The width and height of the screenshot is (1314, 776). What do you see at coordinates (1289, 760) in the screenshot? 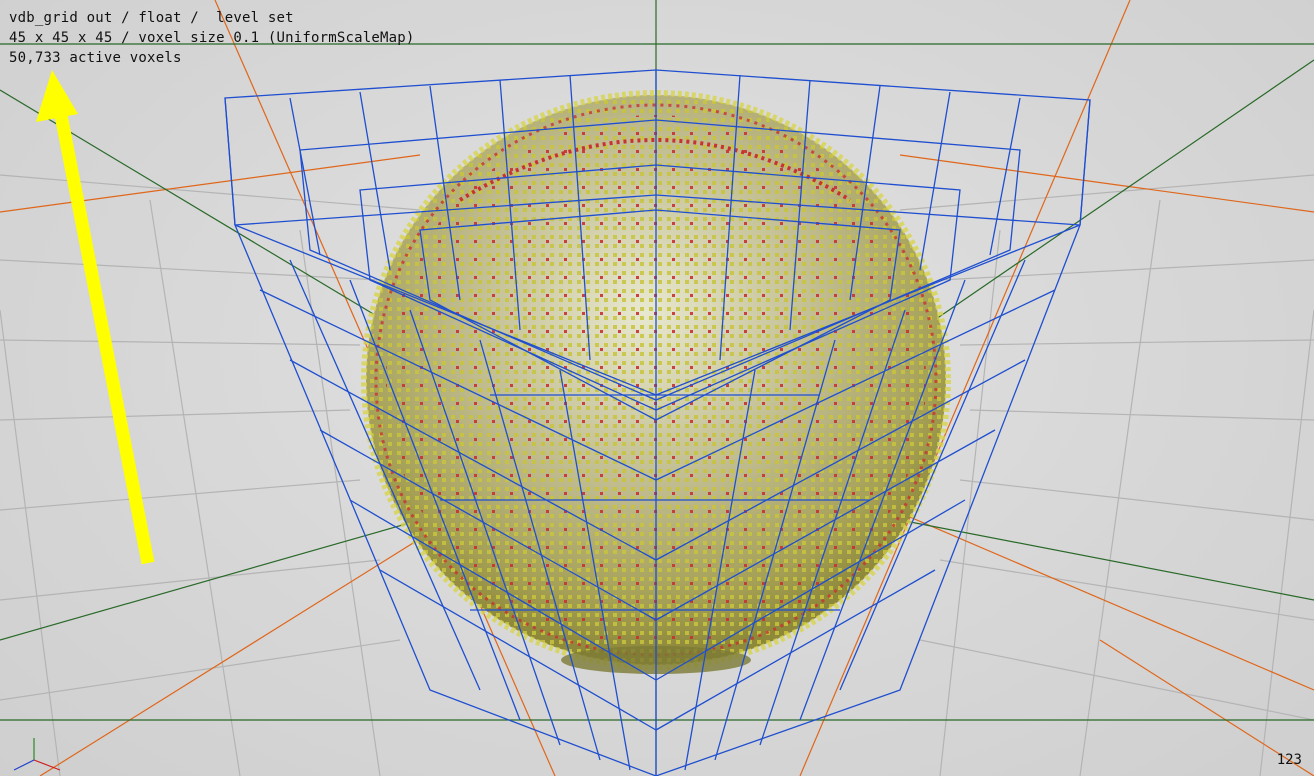
I see `viewport-number: 123` at bounding box center [1289, 760].